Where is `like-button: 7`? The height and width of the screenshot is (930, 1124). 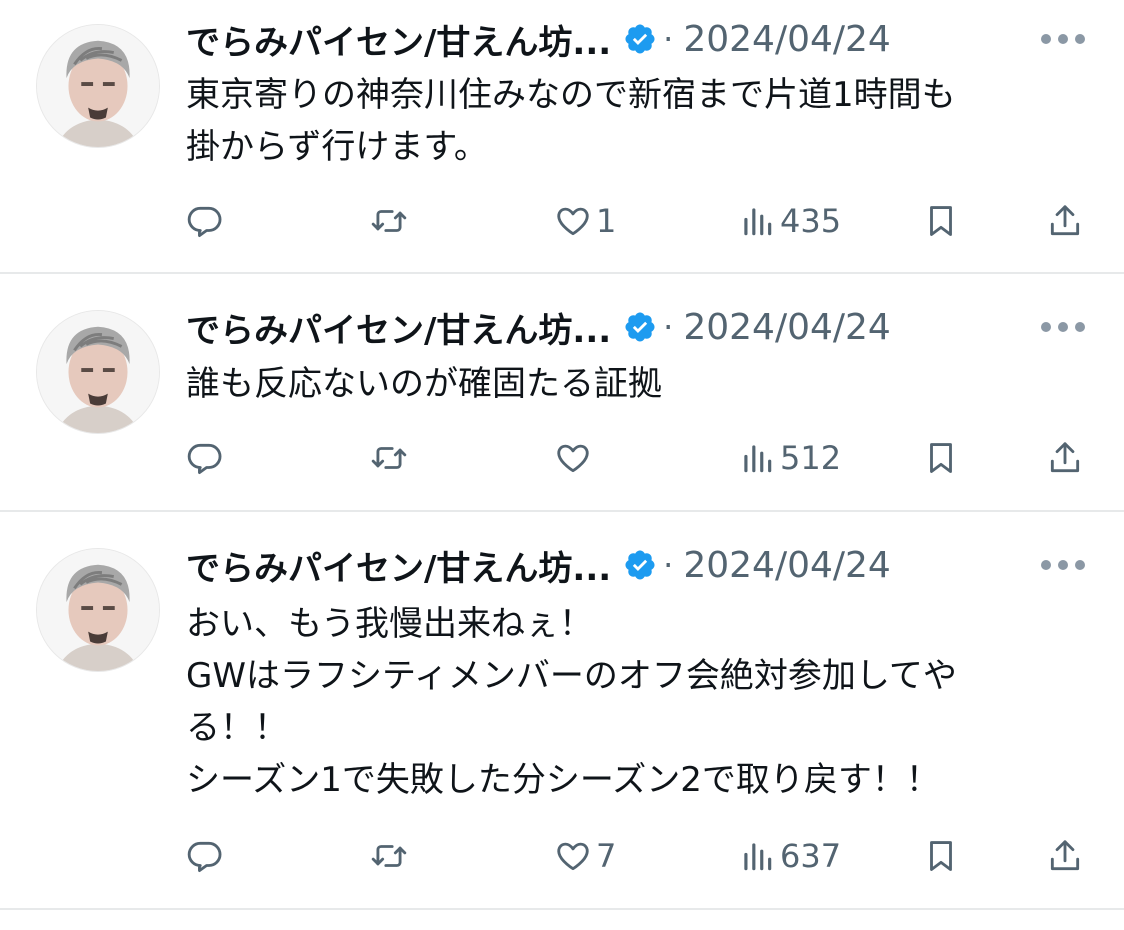 like-button: 7 is located at coordinates (585, 856).